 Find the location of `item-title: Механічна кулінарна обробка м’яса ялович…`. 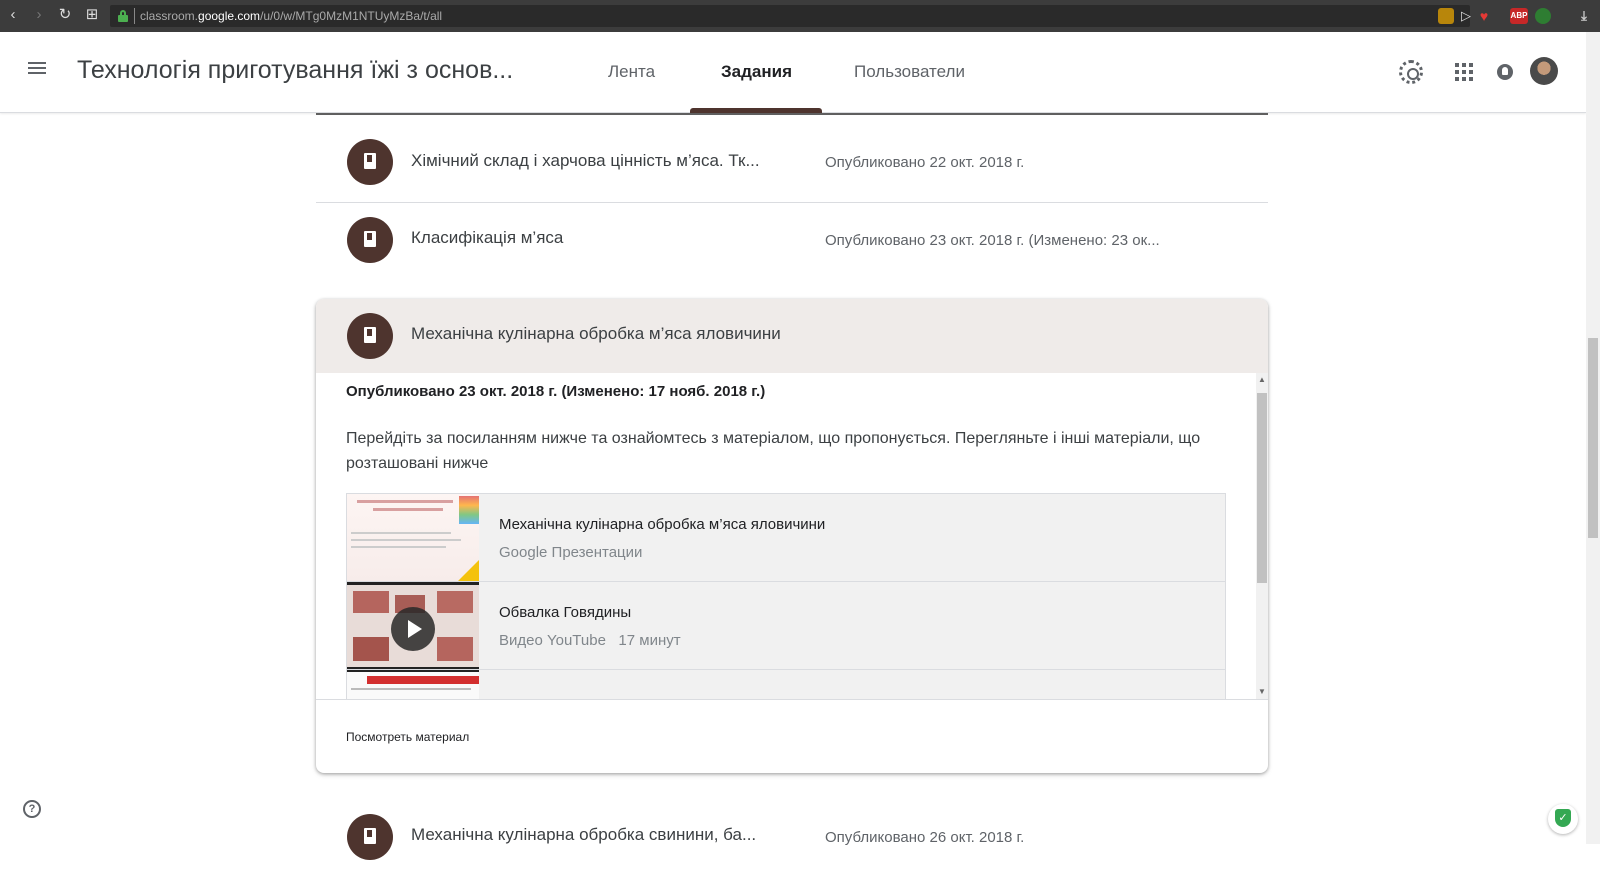

item-title: Механічна кулінарна обробка м’яса ялович… is located at coordinates (596, 333).